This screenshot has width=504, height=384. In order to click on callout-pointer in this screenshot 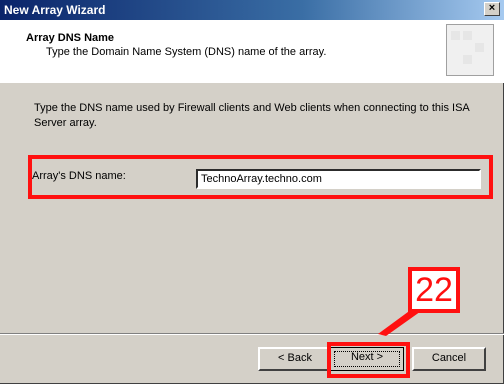, I will do `click(401, 322)`.